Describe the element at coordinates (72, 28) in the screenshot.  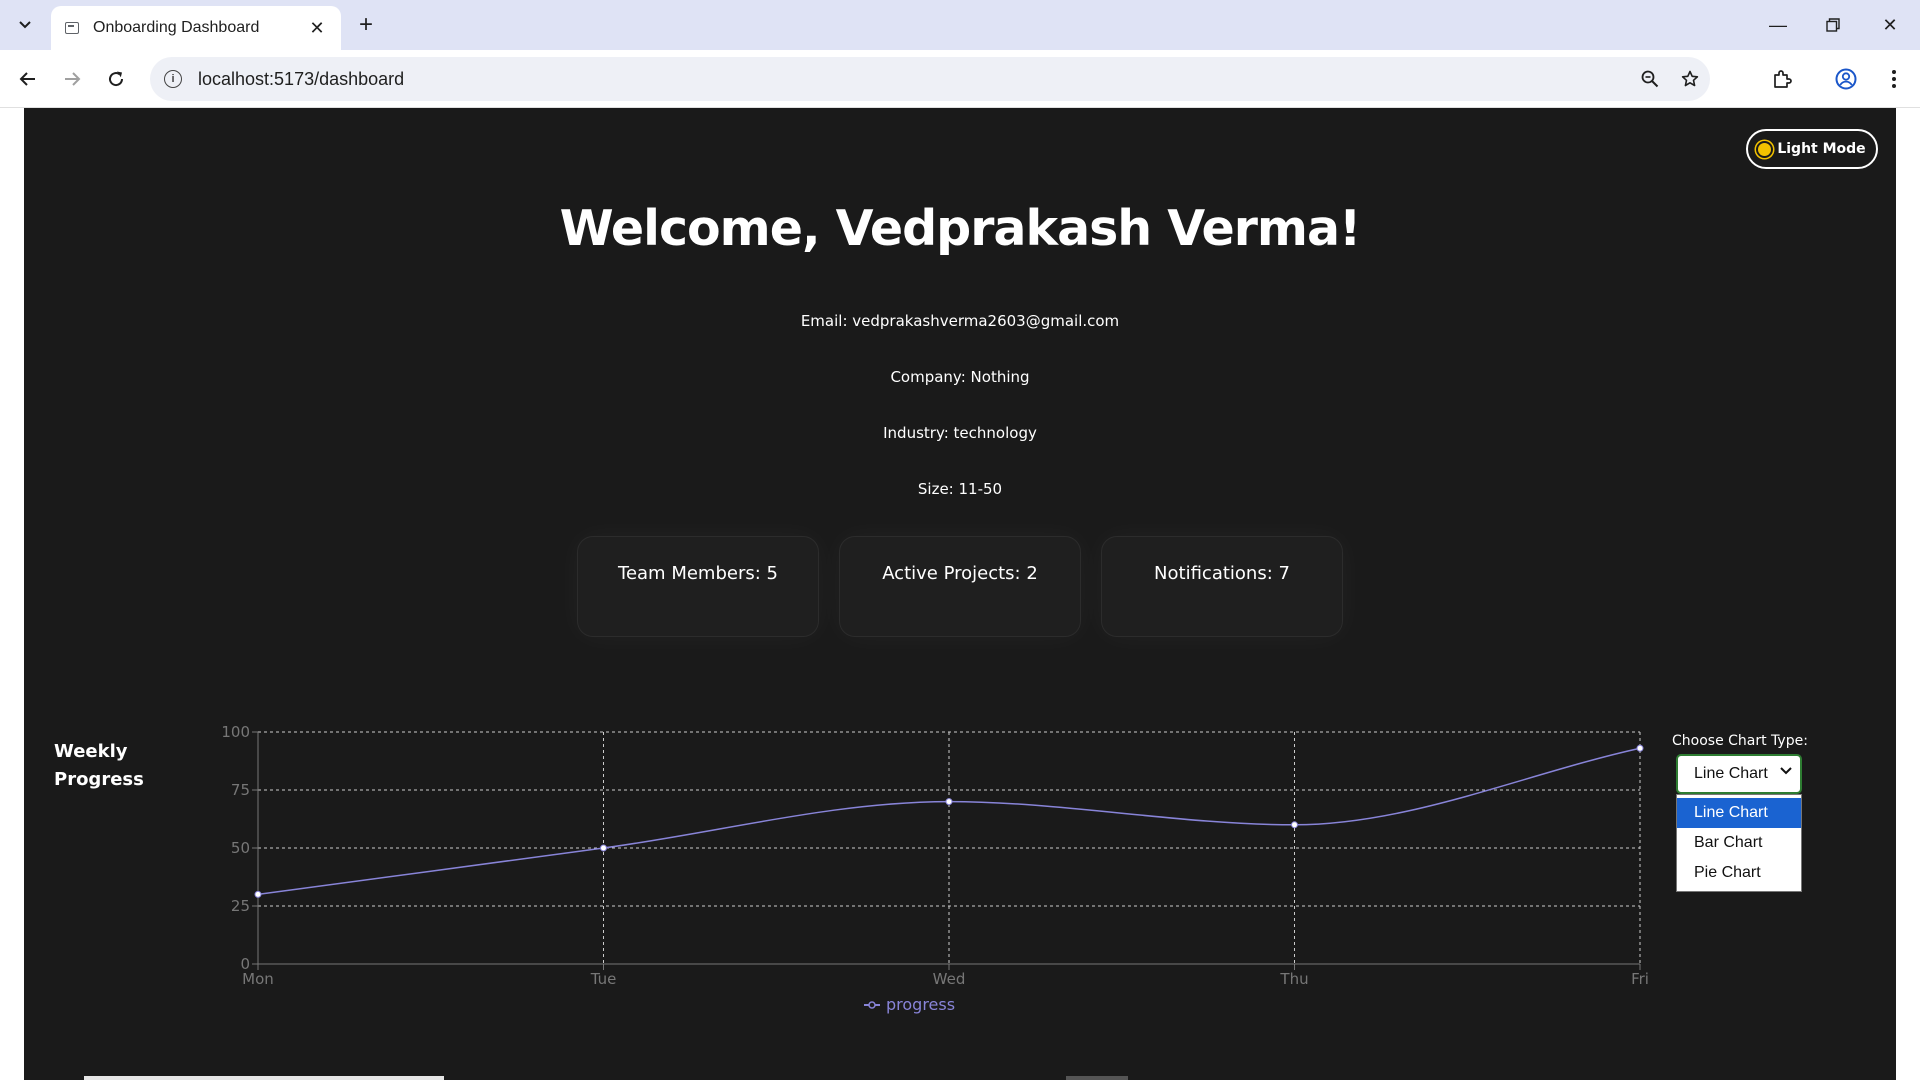
I see `page-favicon-icon` at that location.